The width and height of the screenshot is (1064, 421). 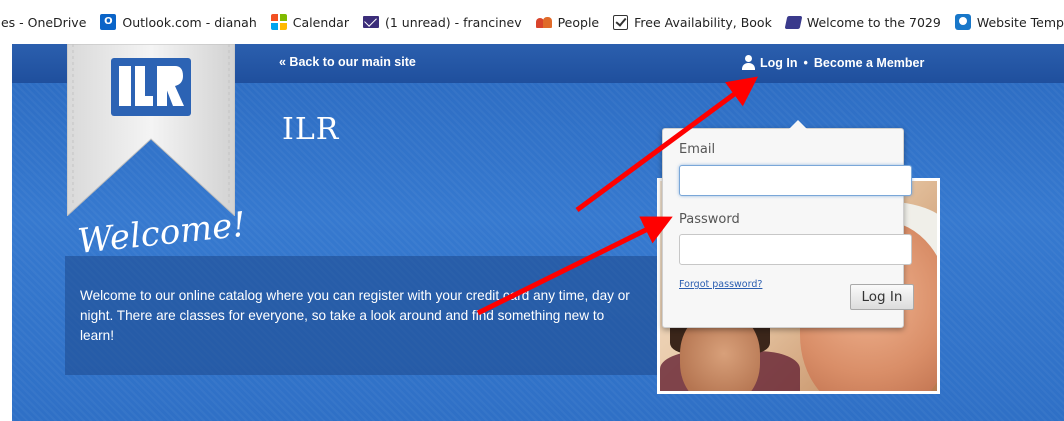 What do you see at coordinates (709, 219) in the screenshot?
I see `password-label: Password` at bounding box center [709, 219].